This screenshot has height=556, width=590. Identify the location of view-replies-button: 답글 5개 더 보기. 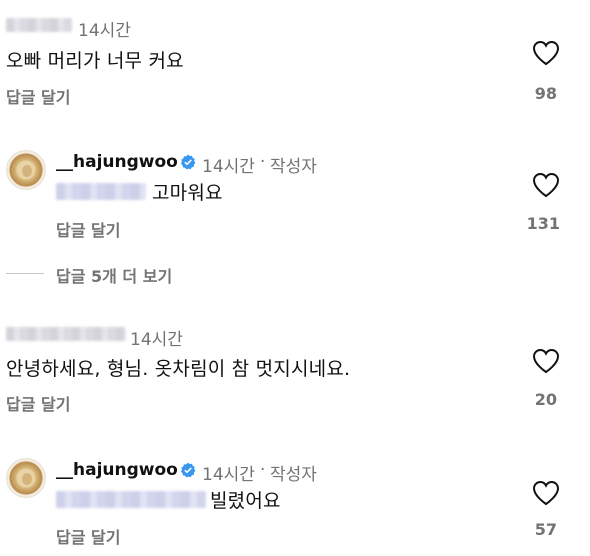
(114, 275).